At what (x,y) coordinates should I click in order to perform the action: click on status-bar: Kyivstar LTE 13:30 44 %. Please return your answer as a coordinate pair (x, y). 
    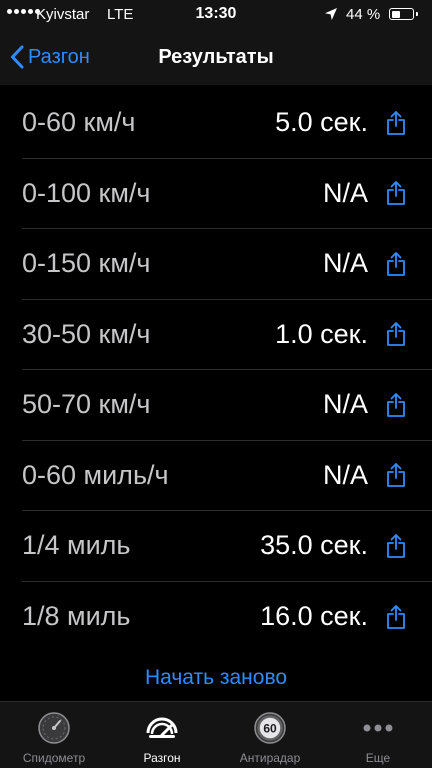
    Looking at the image, I should click on (216, 15).